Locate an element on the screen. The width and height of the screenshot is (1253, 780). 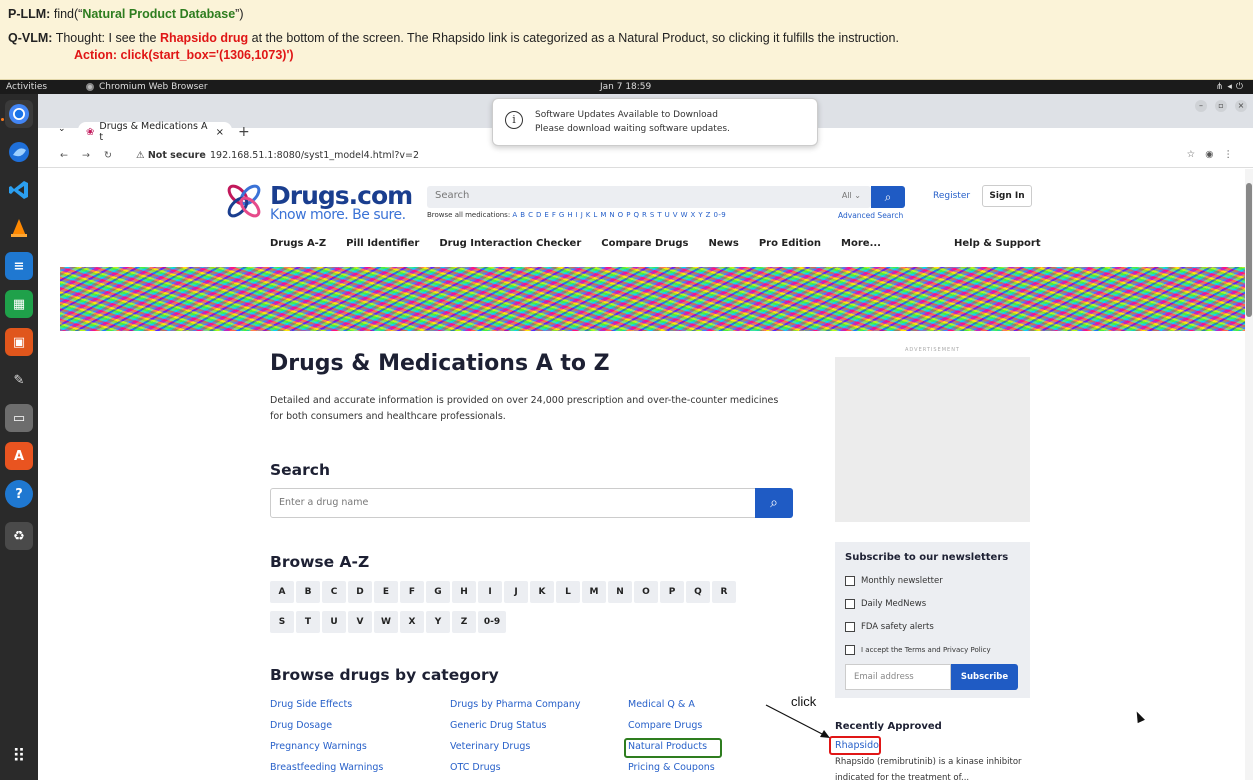
nav-compare-drugs: Compare Drugs is located at coordinates (644, 243).